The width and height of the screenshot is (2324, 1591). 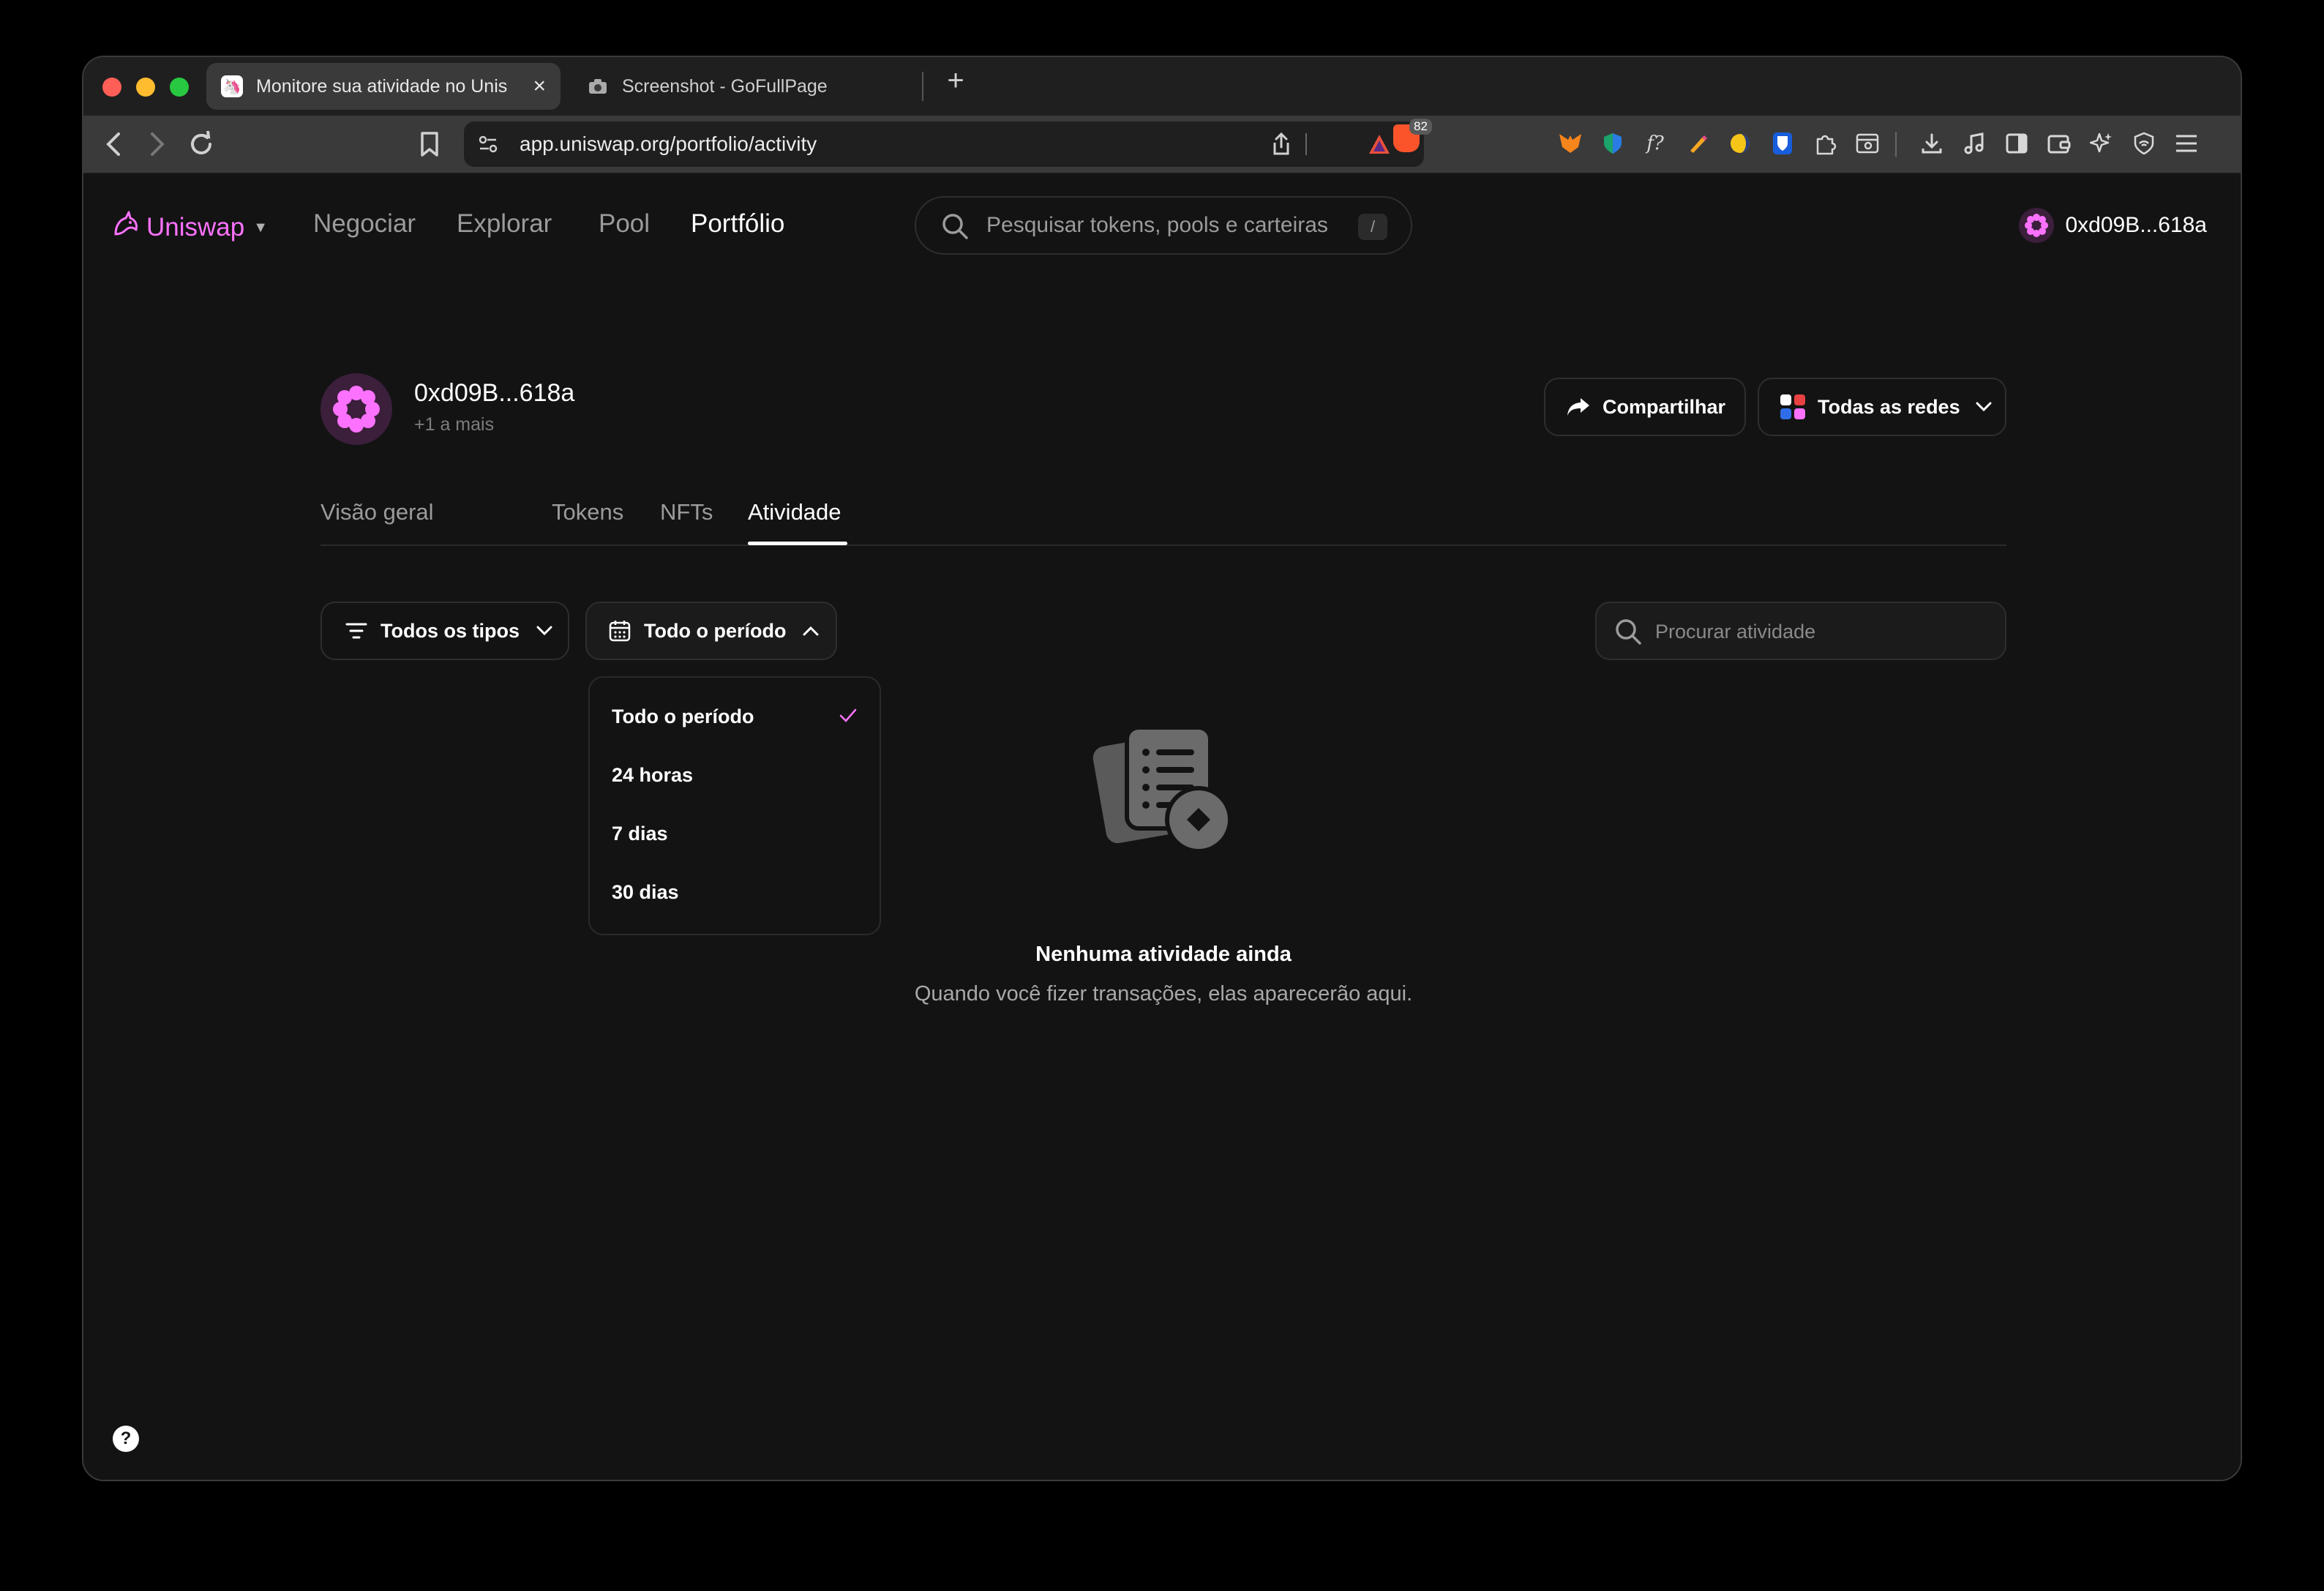 I want to click on account-address: 0xd09B...618a, so click(x=2137, y=225).